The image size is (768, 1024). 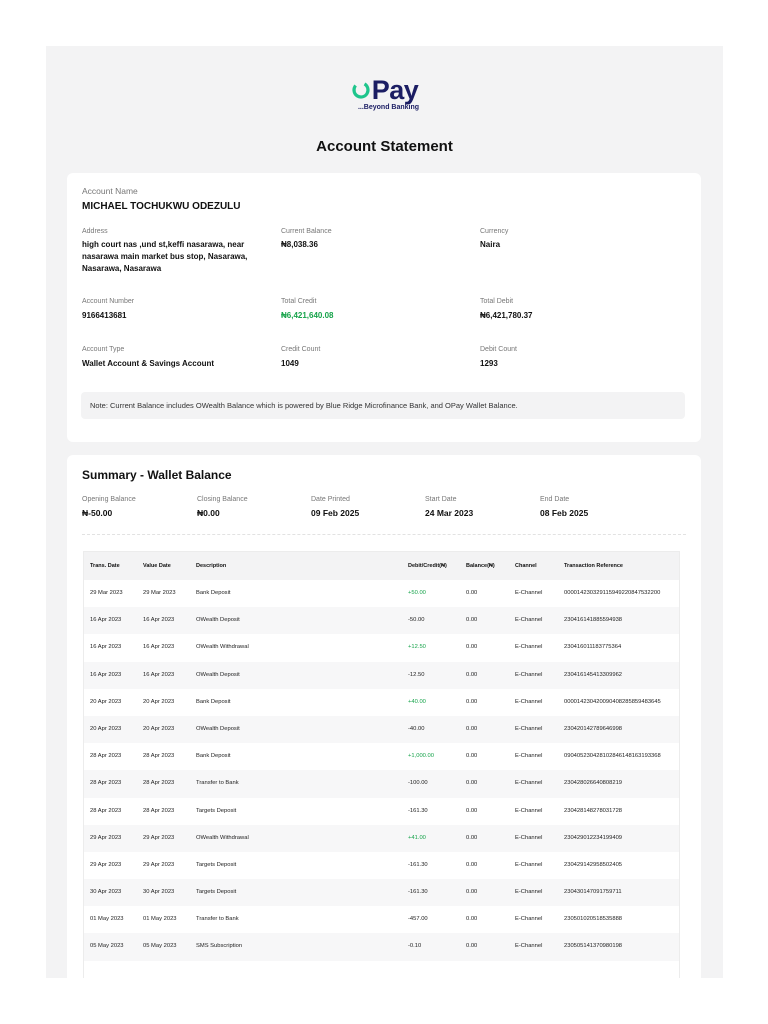 I want to click on summary-divider, so click(x=384, y=534).